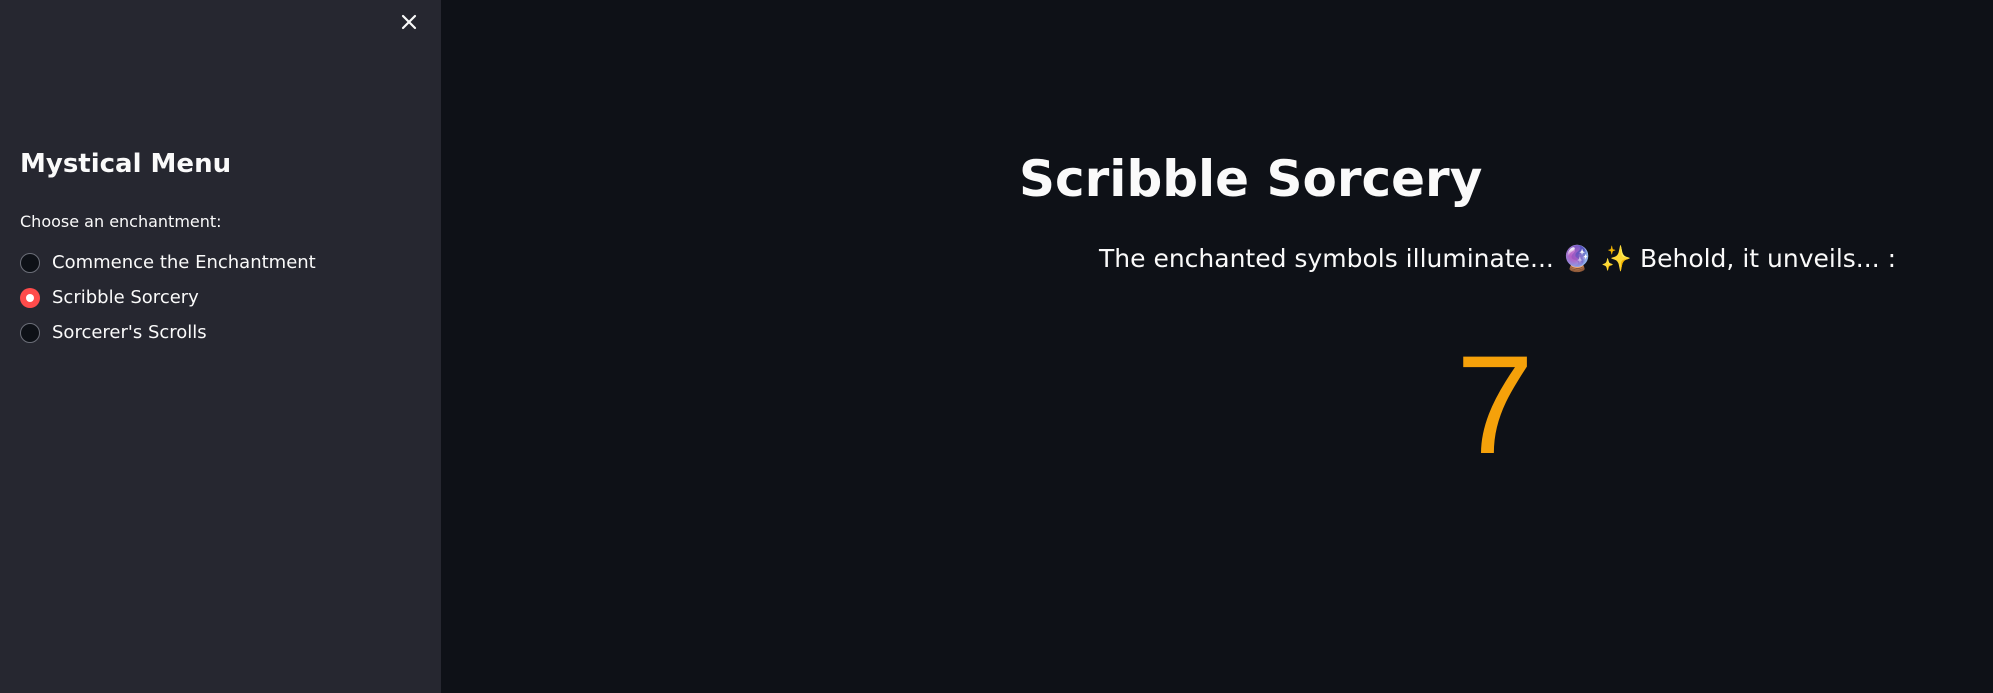 The width and height of the screenshot is (1993, 693). I want to click on radio-button-checked, so click(30, 297).